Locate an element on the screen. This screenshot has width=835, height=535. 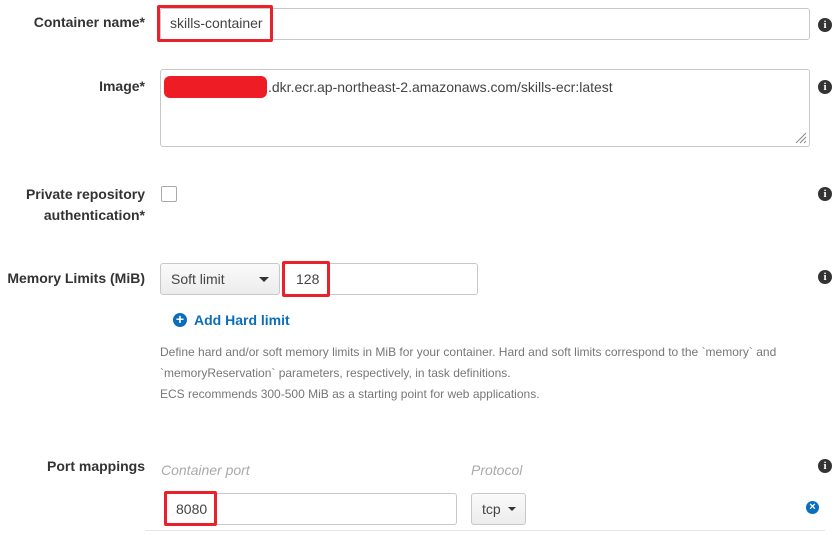
container-name-label: Container name* is located at coordinates (89, 22).